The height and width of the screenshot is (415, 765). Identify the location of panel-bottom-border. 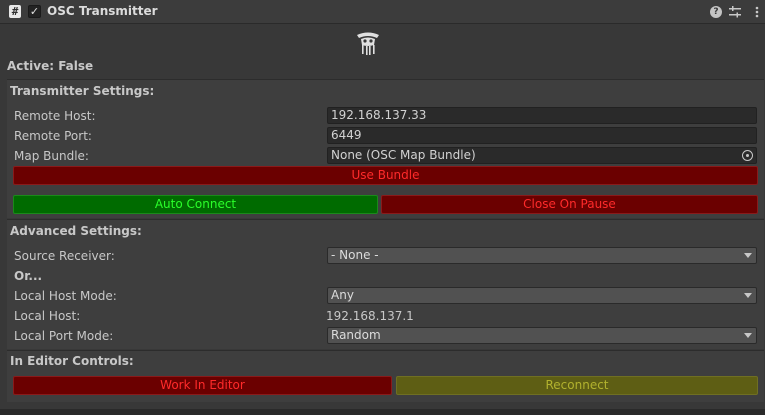
(382, 412).